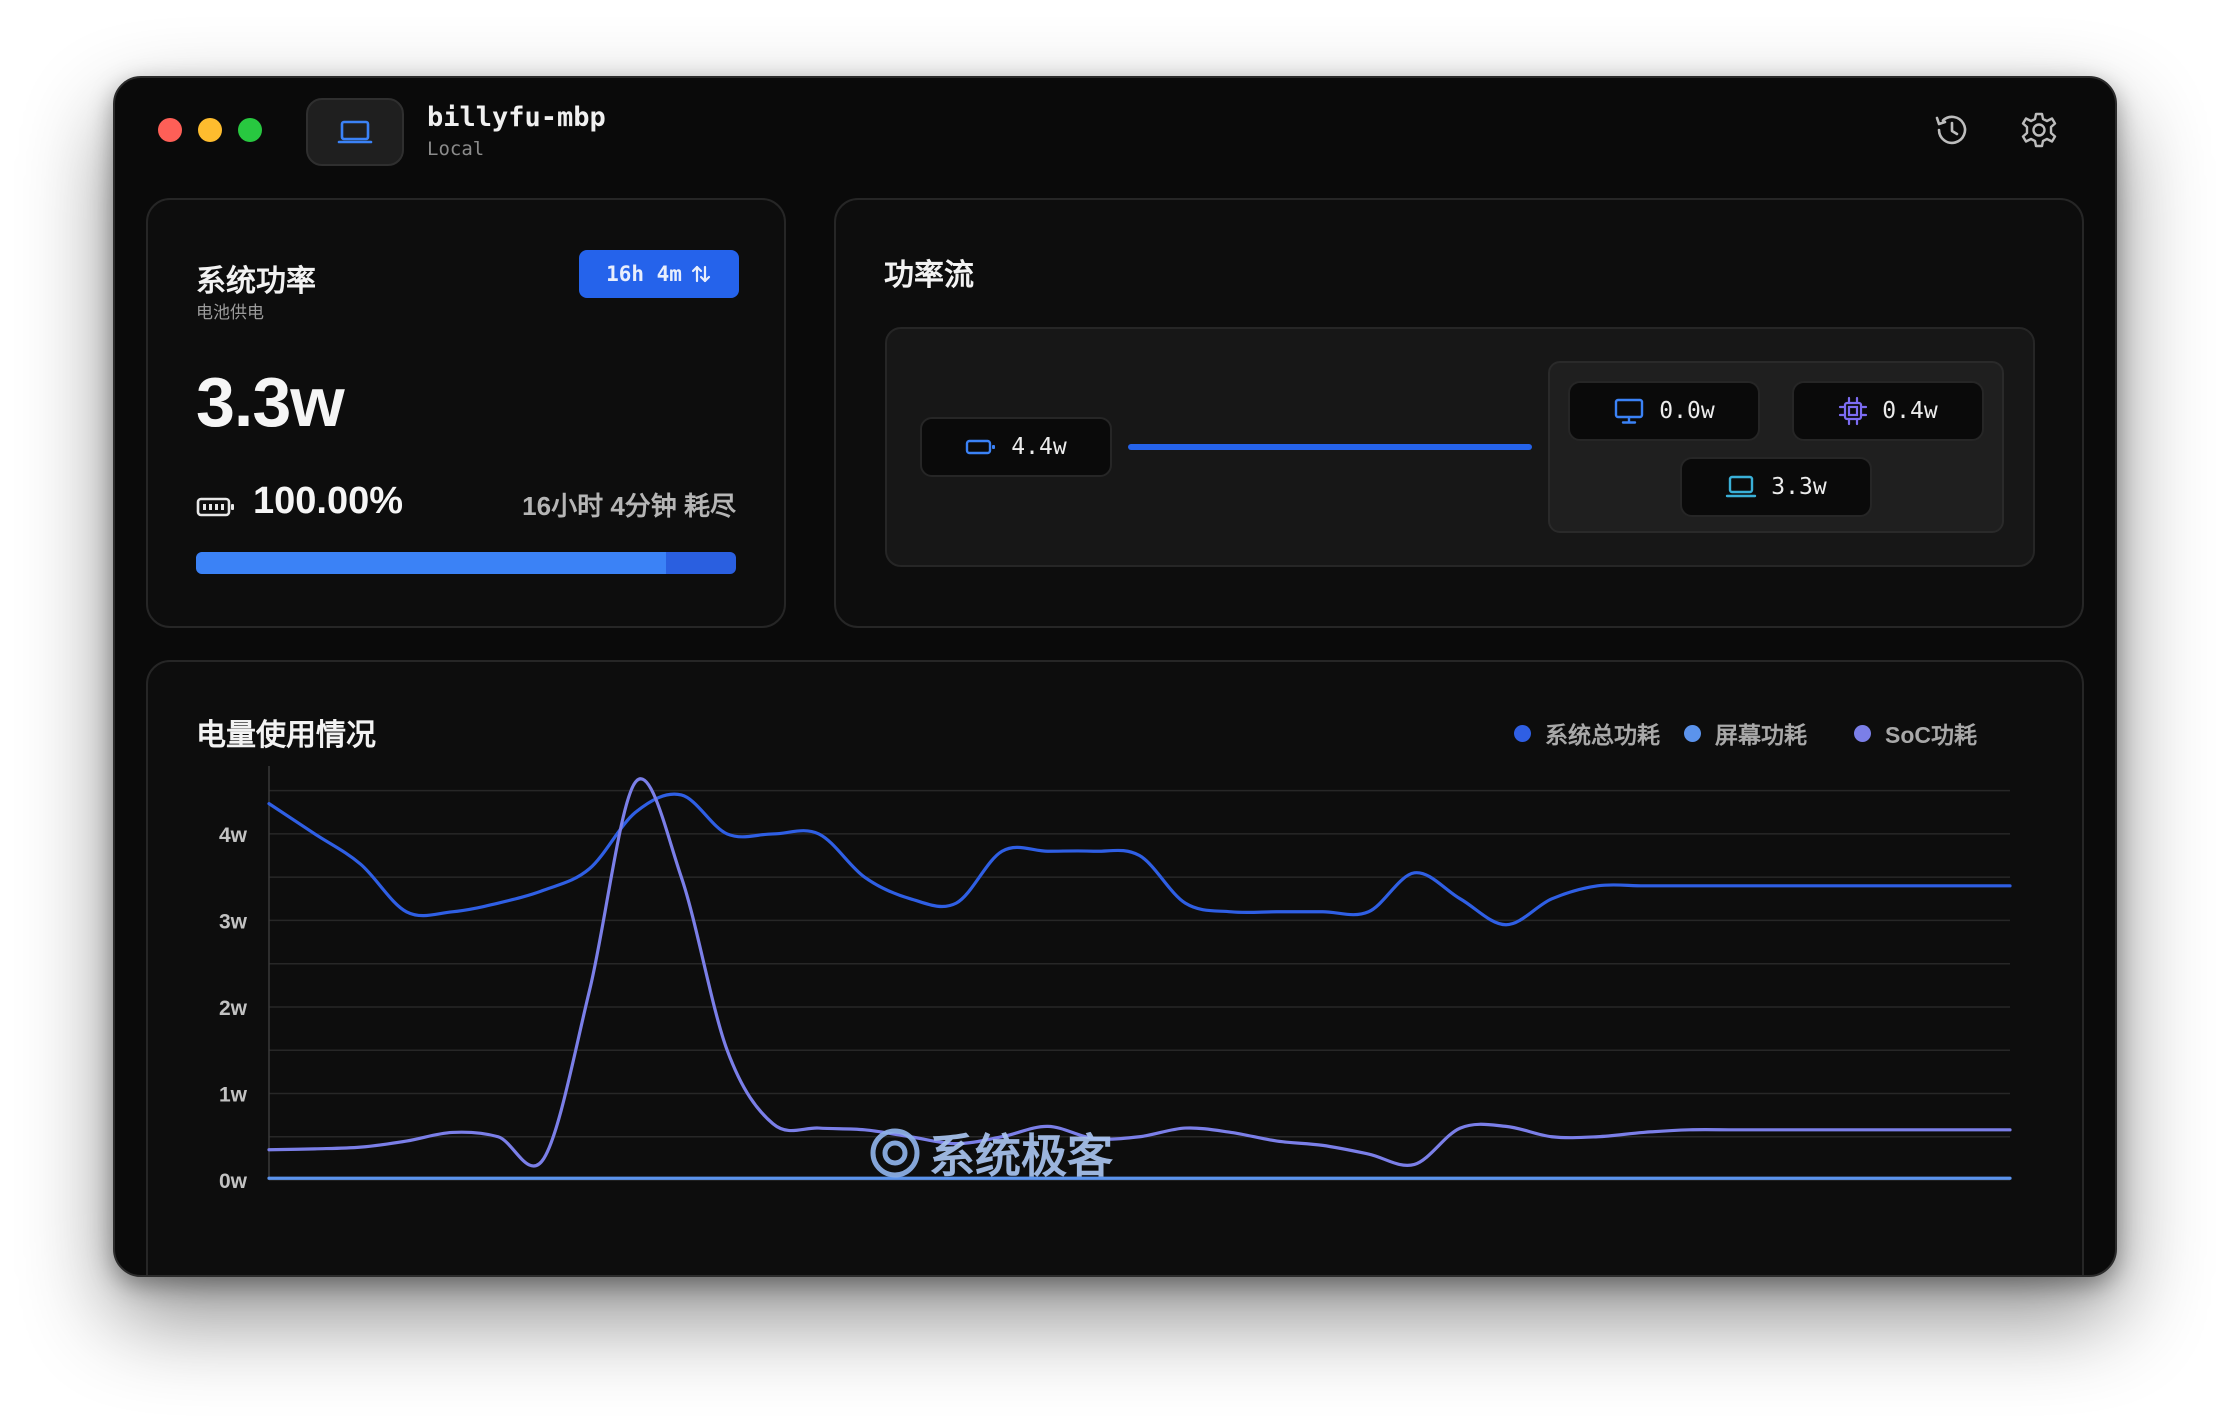  I want to click on watermark-logo-icon, so click(895, 1153).